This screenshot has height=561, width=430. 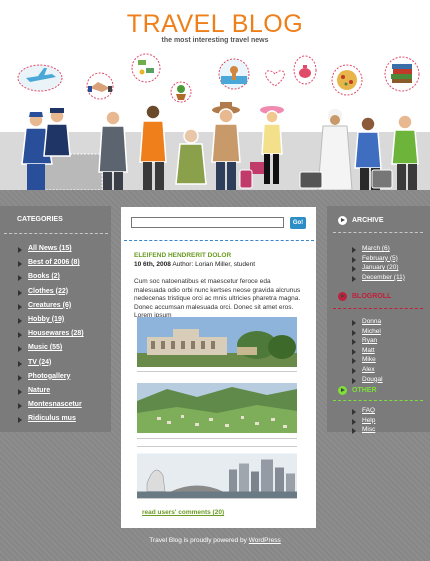 What do you see at coordinates (366, 342) in the screenshot?
I see `blogroll-link: Ryan` at bounding box center [366, 342].